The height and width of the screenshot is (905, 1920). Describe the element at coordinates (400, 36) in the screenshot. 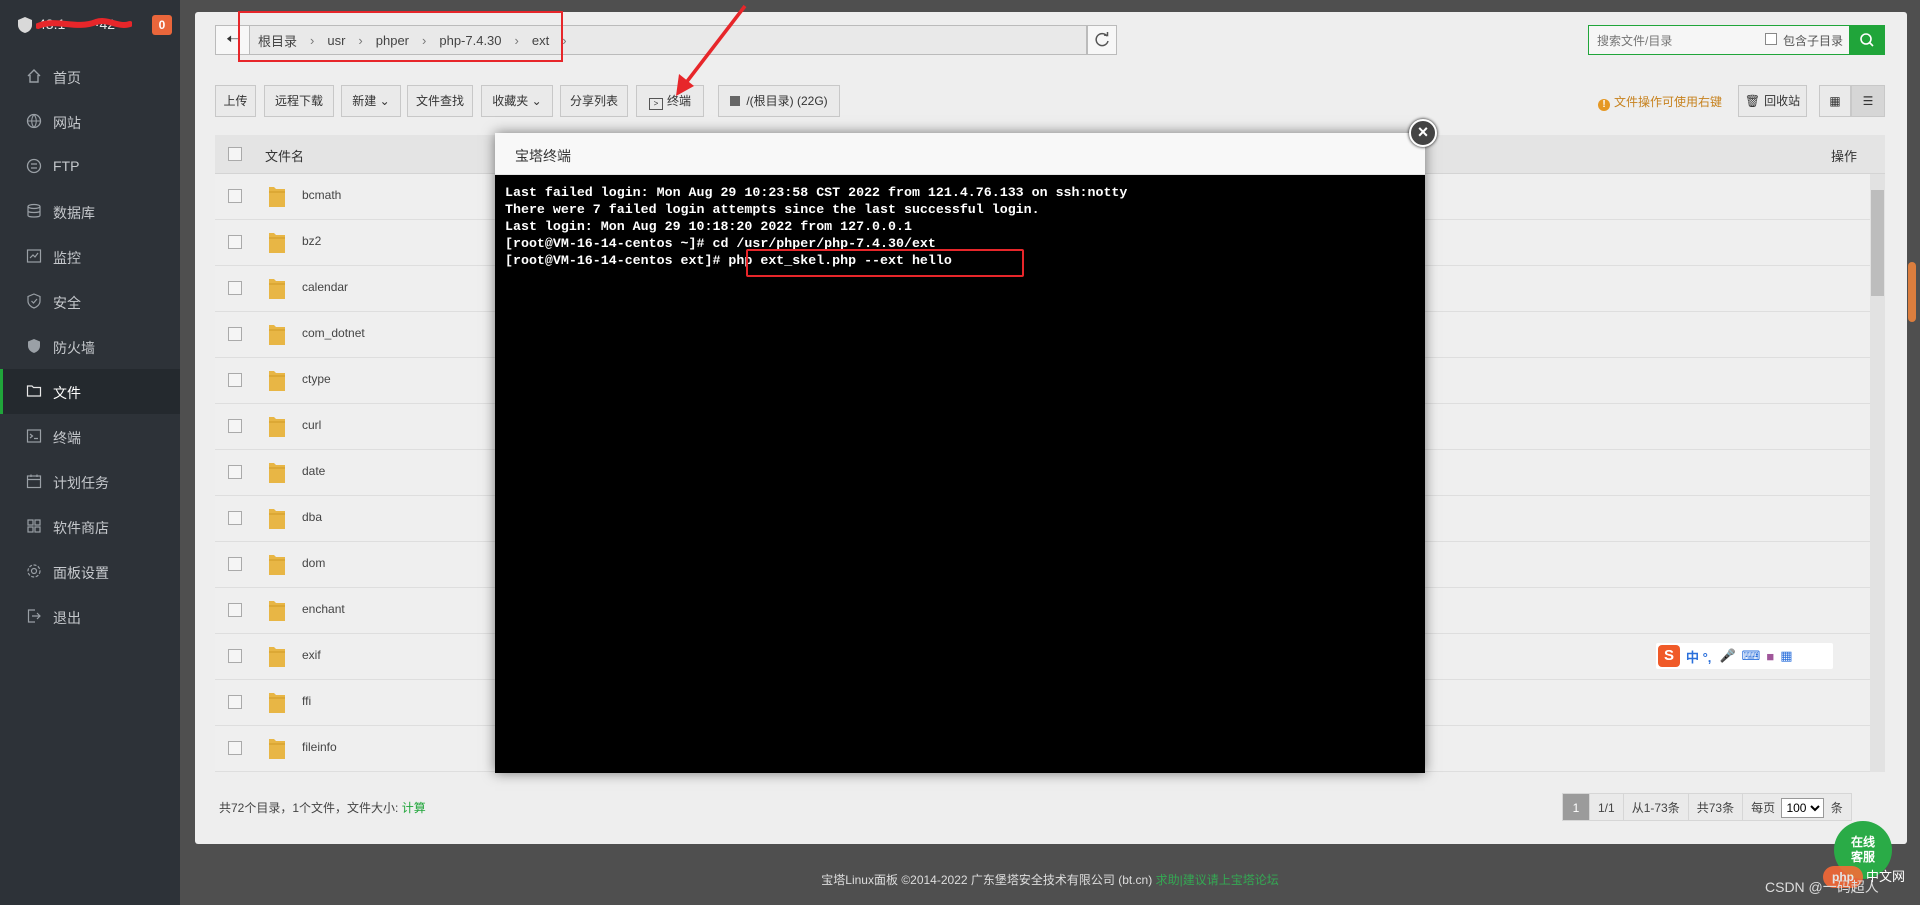

I see `breadcrumb-highlight-box` at that location.